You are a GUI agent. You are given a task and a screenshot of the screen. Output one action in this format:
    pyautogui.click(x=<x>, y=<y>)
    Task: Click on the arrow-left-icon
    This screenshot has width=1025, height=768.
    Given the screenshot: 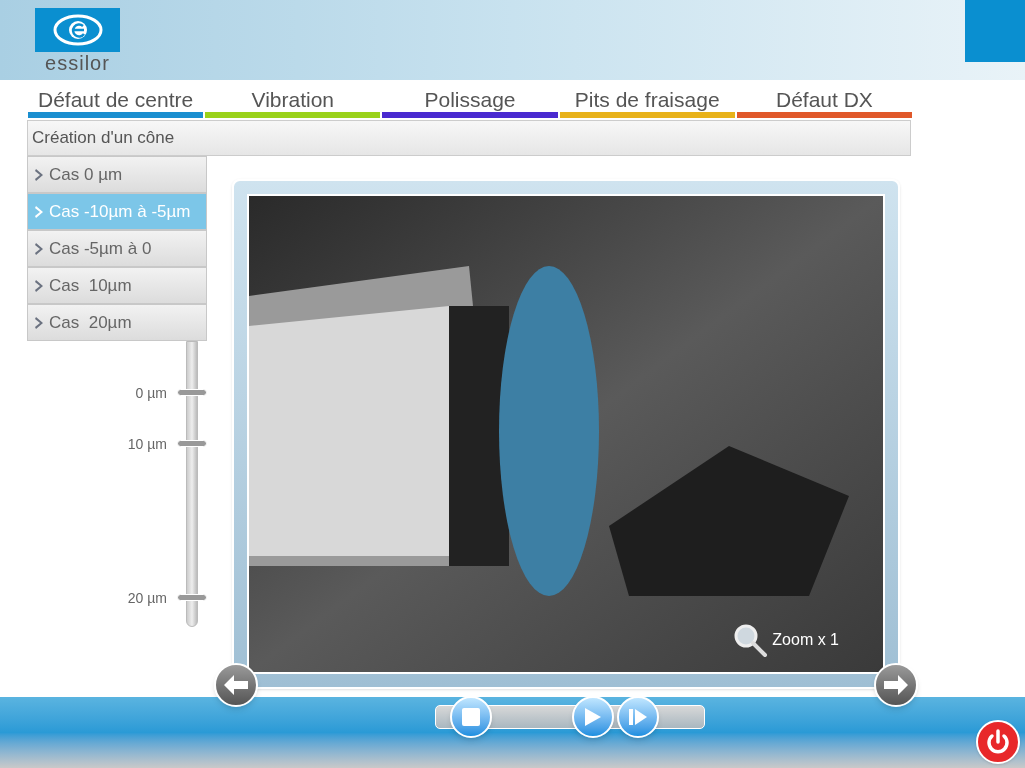 What is the action you would take?
    pyautogui.click(x=236, y=685)
    